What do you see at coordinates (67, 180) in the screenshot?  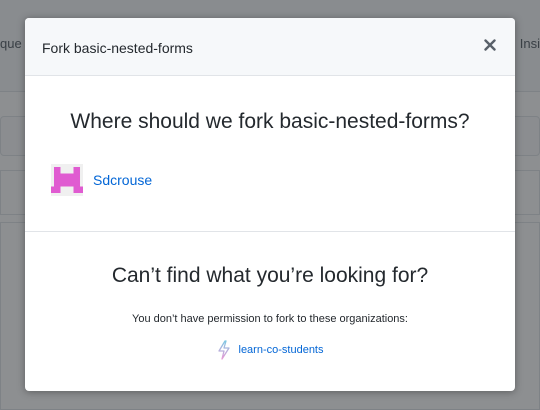 I see `avatar` at bounding box center [67, 180].